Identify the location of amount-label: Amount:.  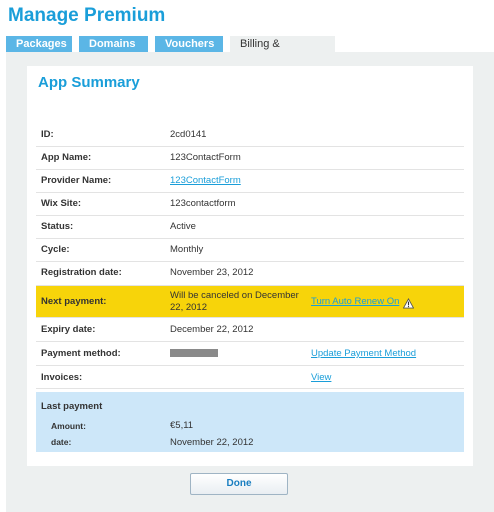
(68, 426).